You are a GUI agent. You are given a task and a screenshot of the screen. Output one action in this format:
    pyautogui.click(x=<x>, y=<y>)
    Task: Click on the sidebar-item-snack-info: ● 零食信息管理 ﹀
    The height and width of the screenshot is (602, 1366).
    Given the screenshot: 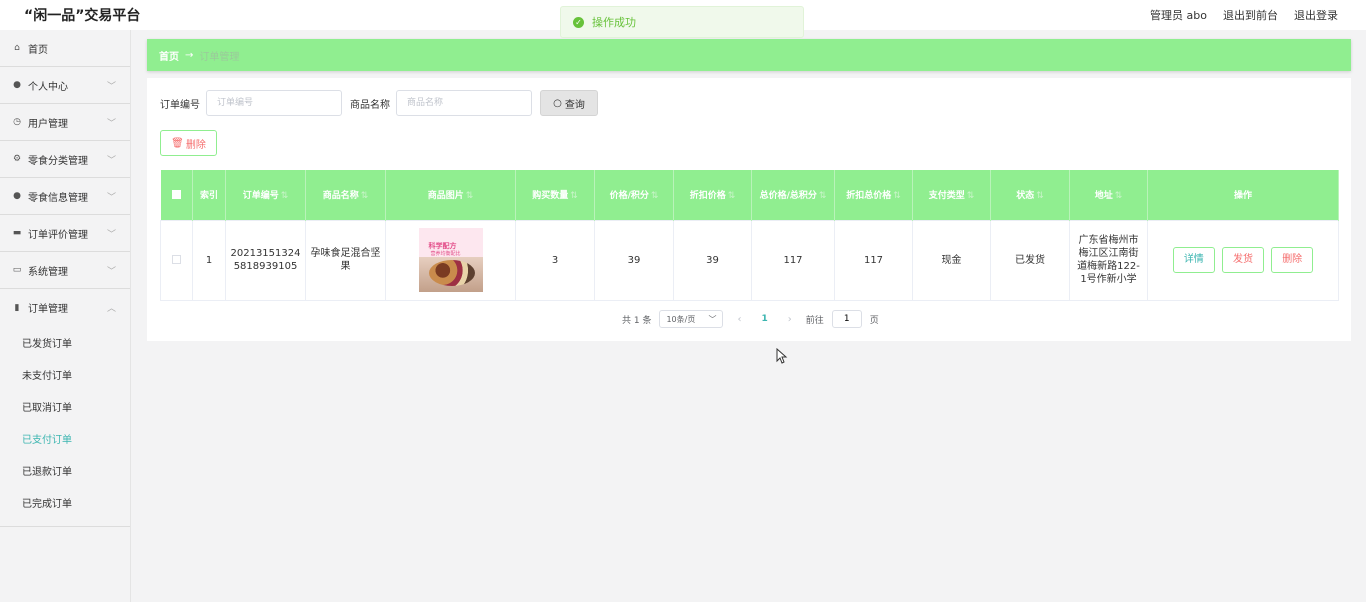 What is the action you would take?
    pyautogui.click(x=65, y=196)
    